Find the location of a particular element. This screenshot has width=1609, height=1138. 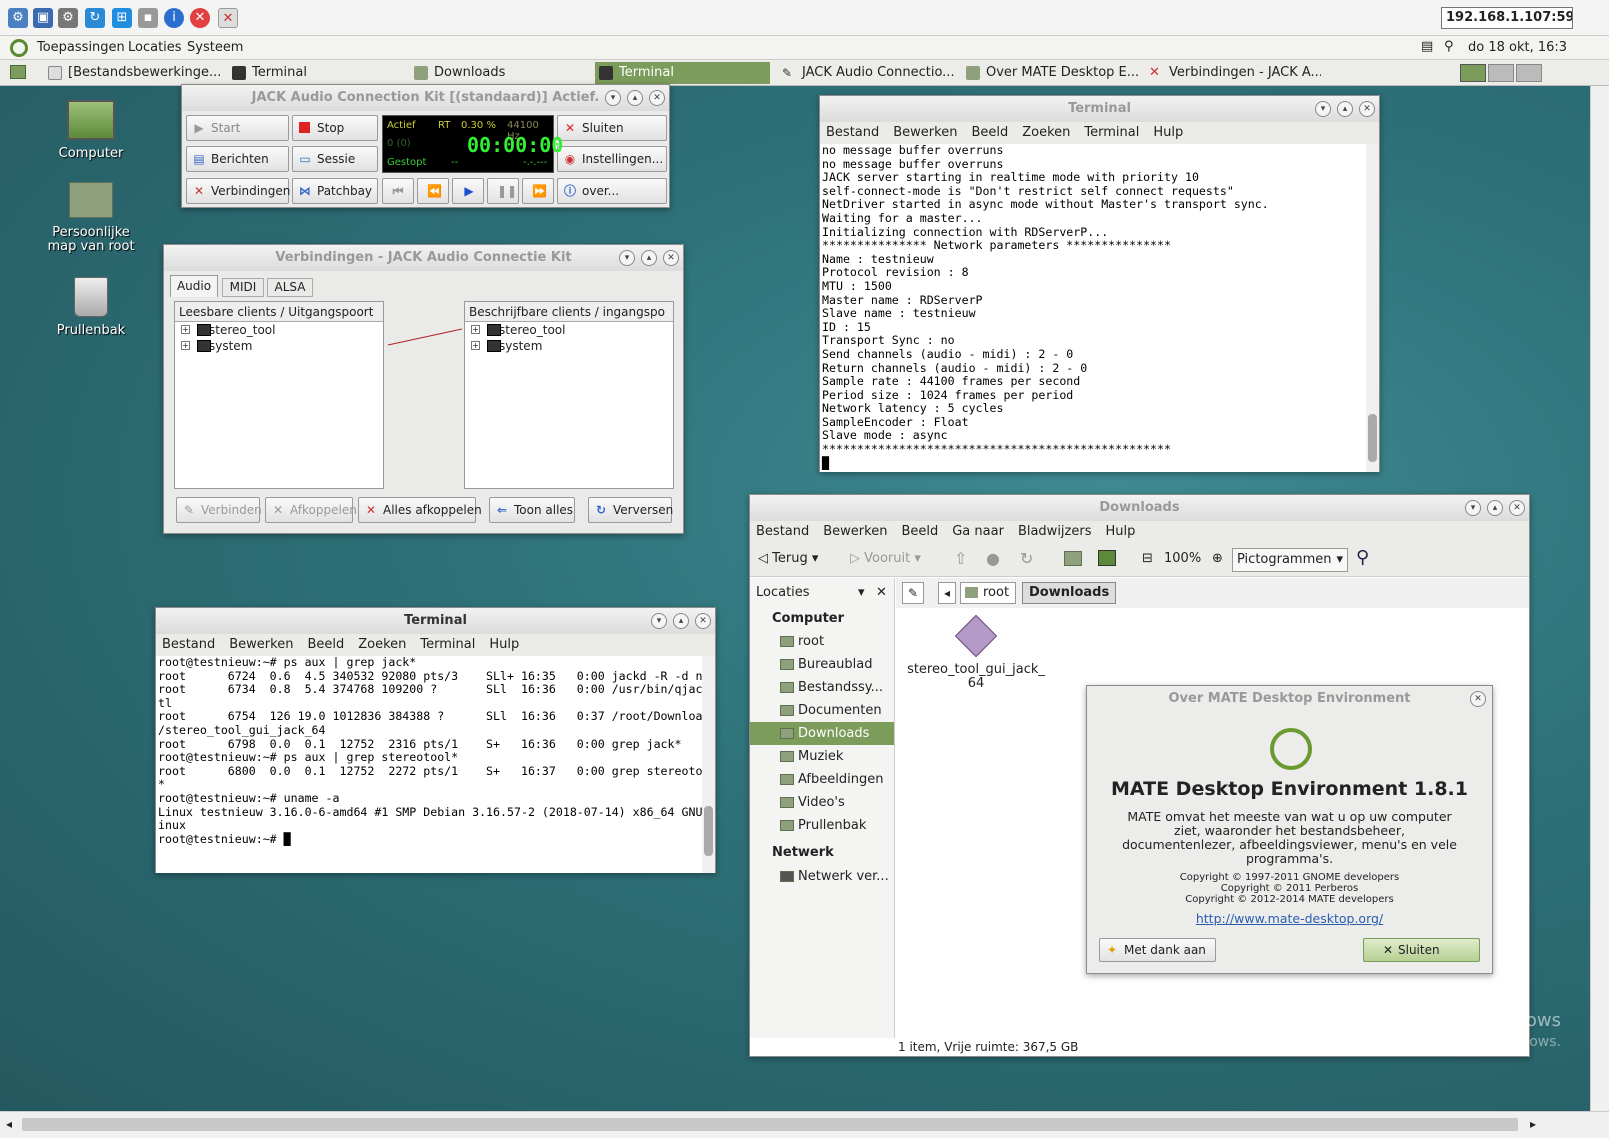

session-button: ▭ Sessie is located at coordinates (335, 159).